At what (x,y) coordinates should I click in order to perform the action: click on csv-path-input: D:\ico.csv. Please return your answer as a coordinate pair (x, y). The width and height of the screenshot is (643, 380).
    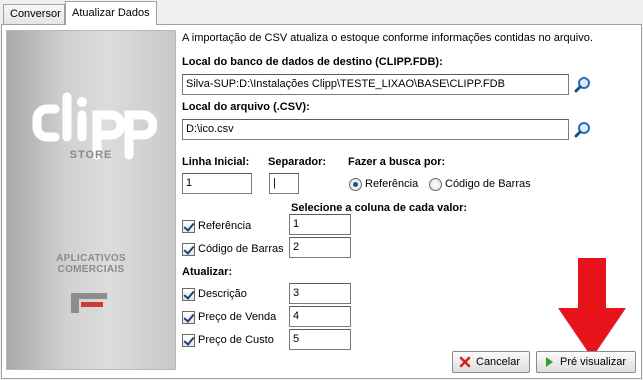
    Looking at the image, I should click on (375, 129).